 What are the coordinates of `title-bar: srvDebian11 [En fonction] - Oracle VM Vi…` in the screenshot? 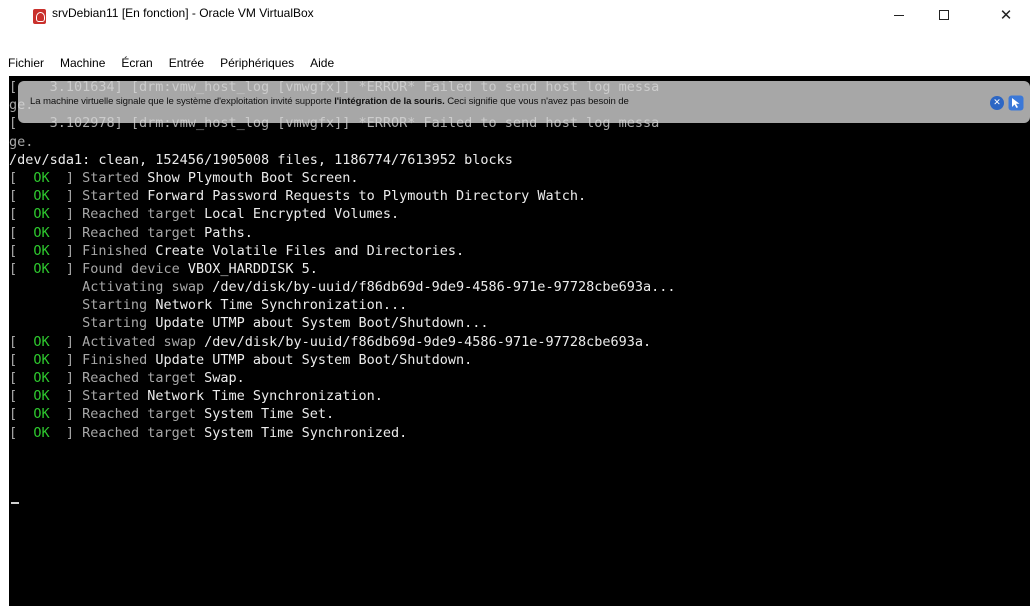 It's located at (516, 25).